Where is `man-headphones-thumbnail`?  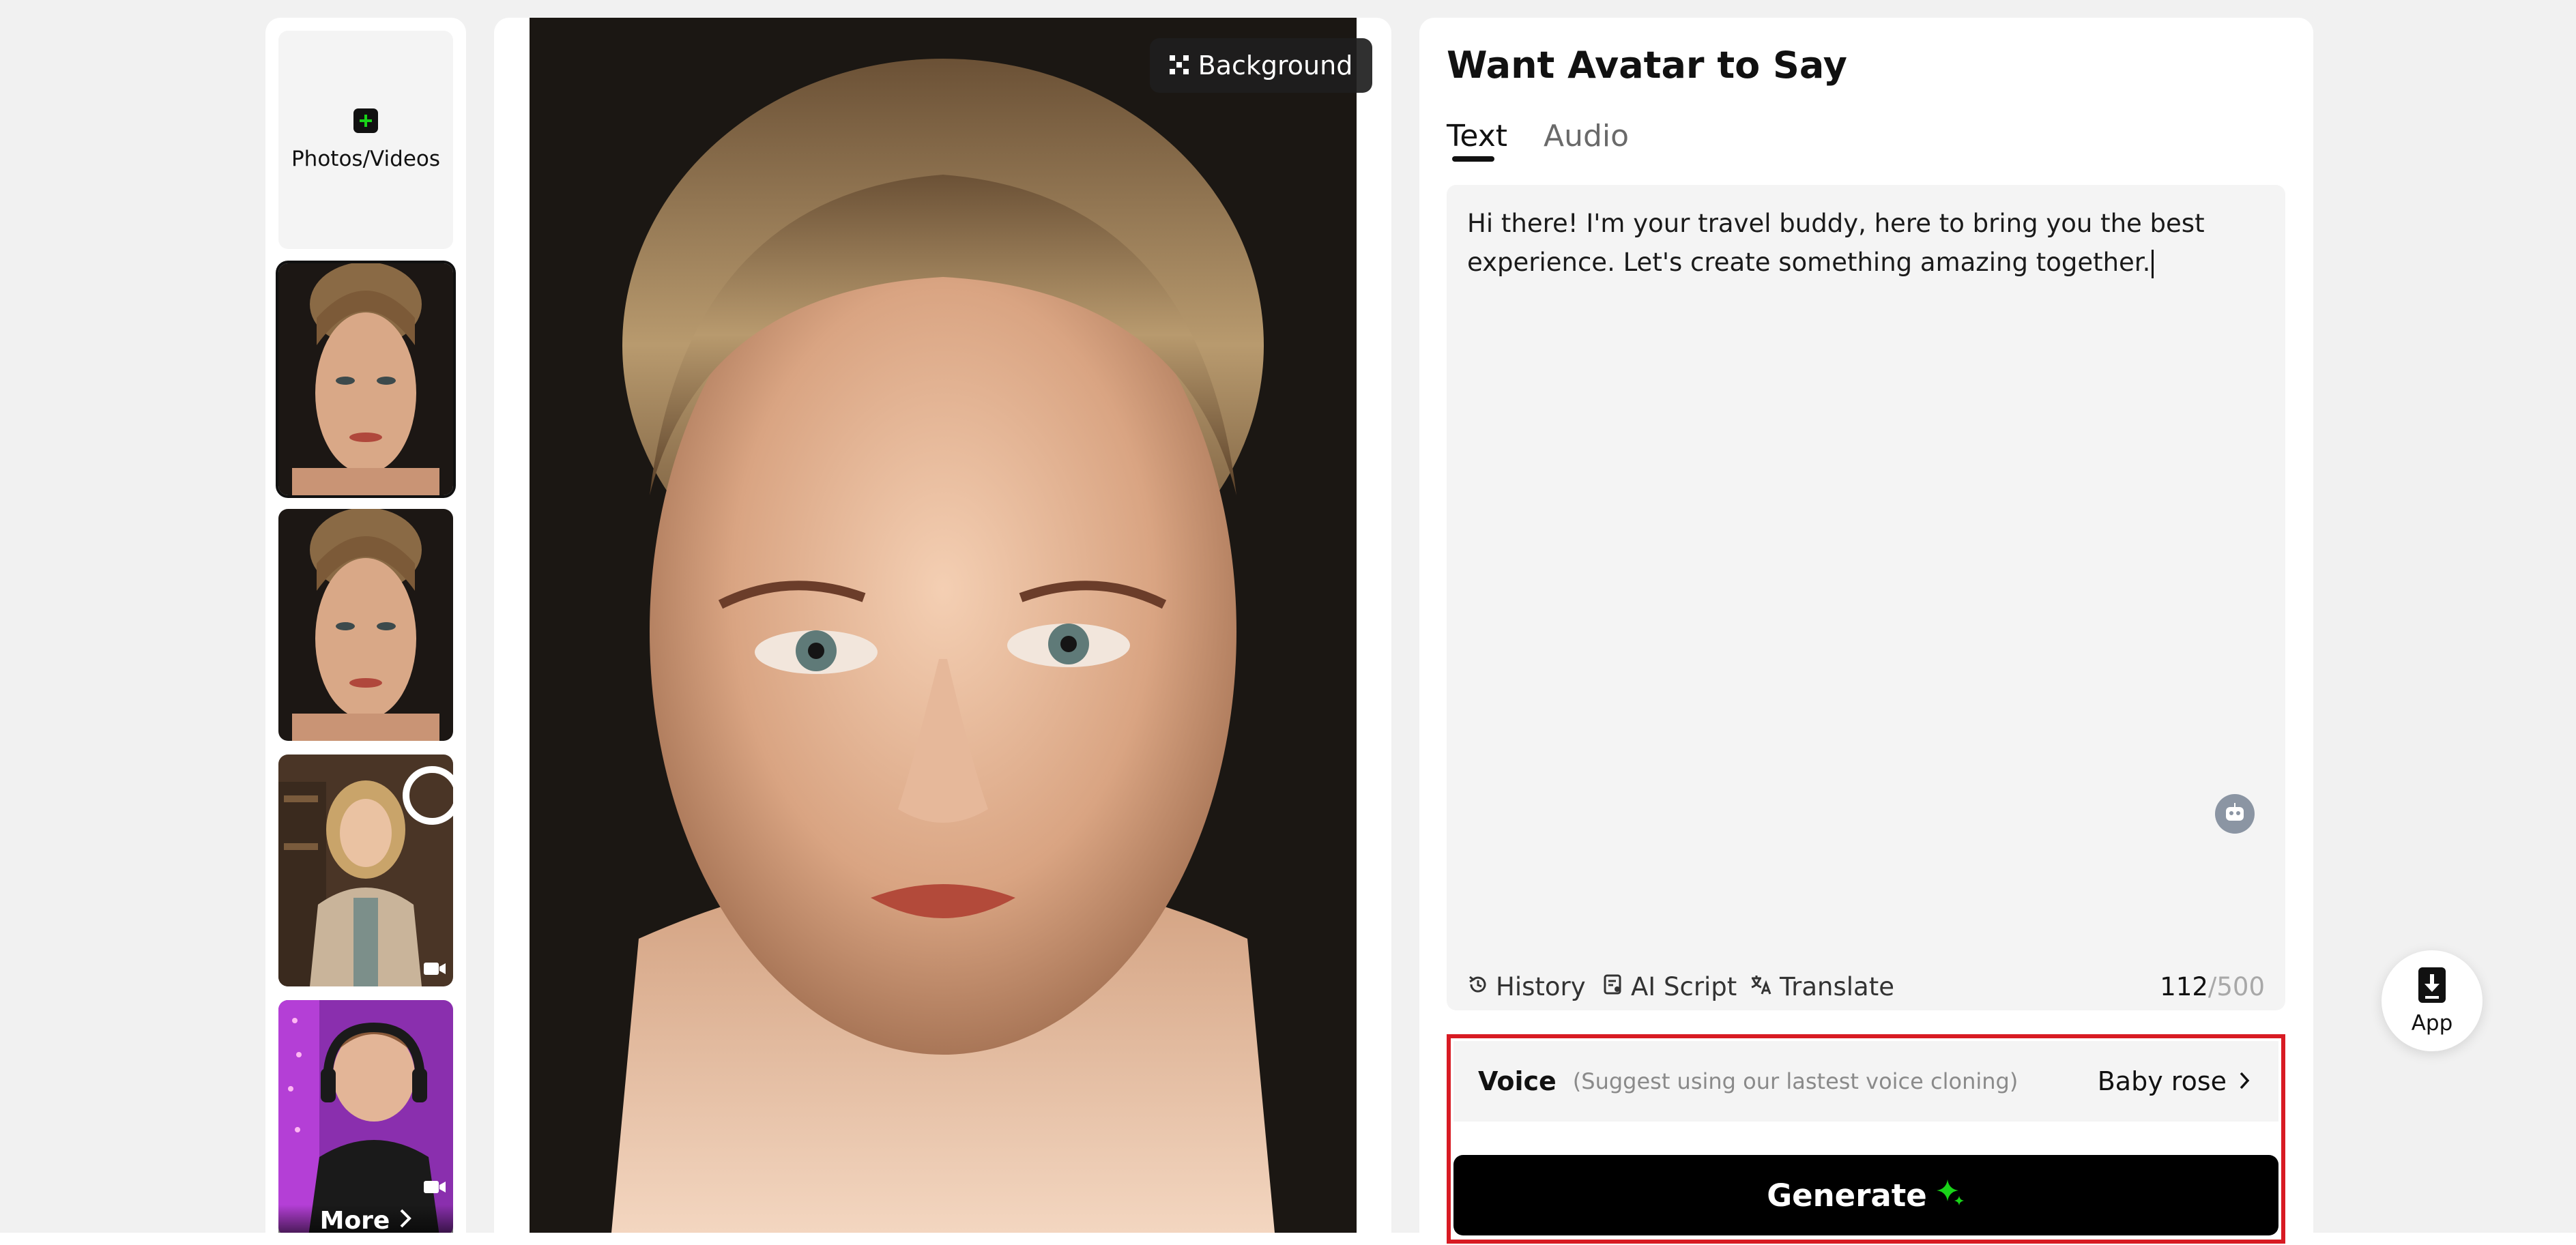 man-headphones-thumbnail is located at coordinates (365, 1116).